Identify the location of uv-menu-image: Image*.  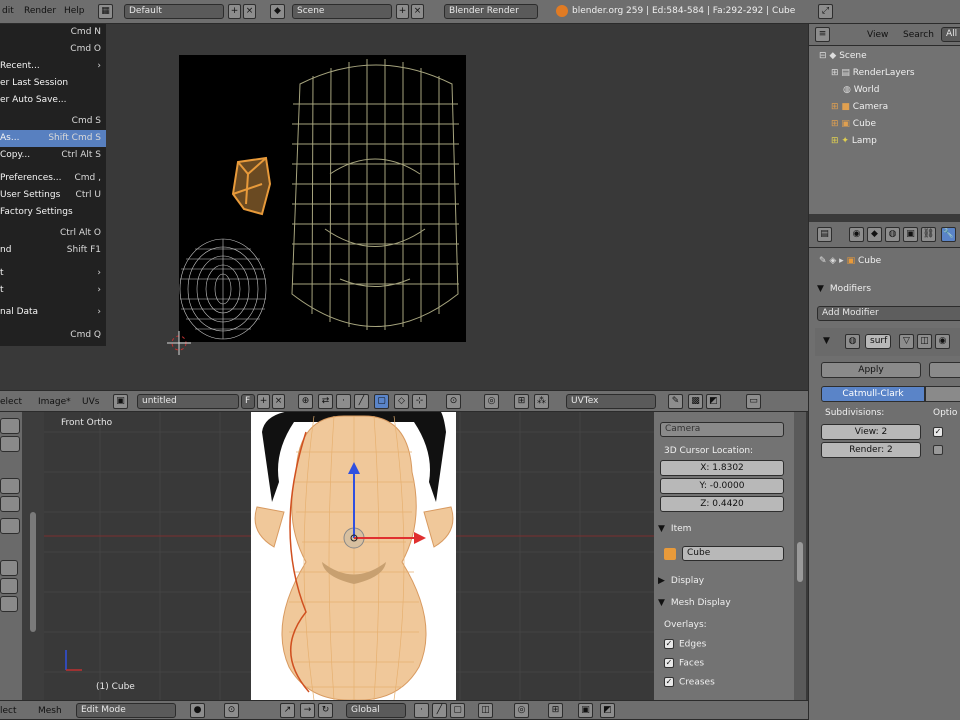
(54, 402).